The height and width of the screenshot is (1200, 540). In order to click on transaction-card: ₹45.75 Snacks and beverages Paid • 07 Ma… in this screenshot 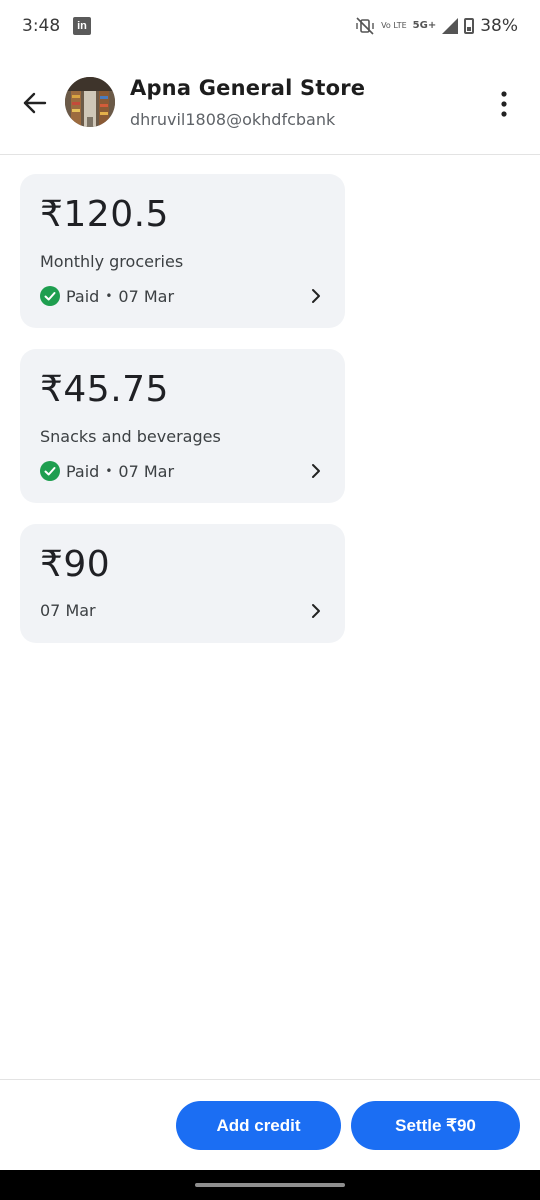, I will do `click(182, 426)`.